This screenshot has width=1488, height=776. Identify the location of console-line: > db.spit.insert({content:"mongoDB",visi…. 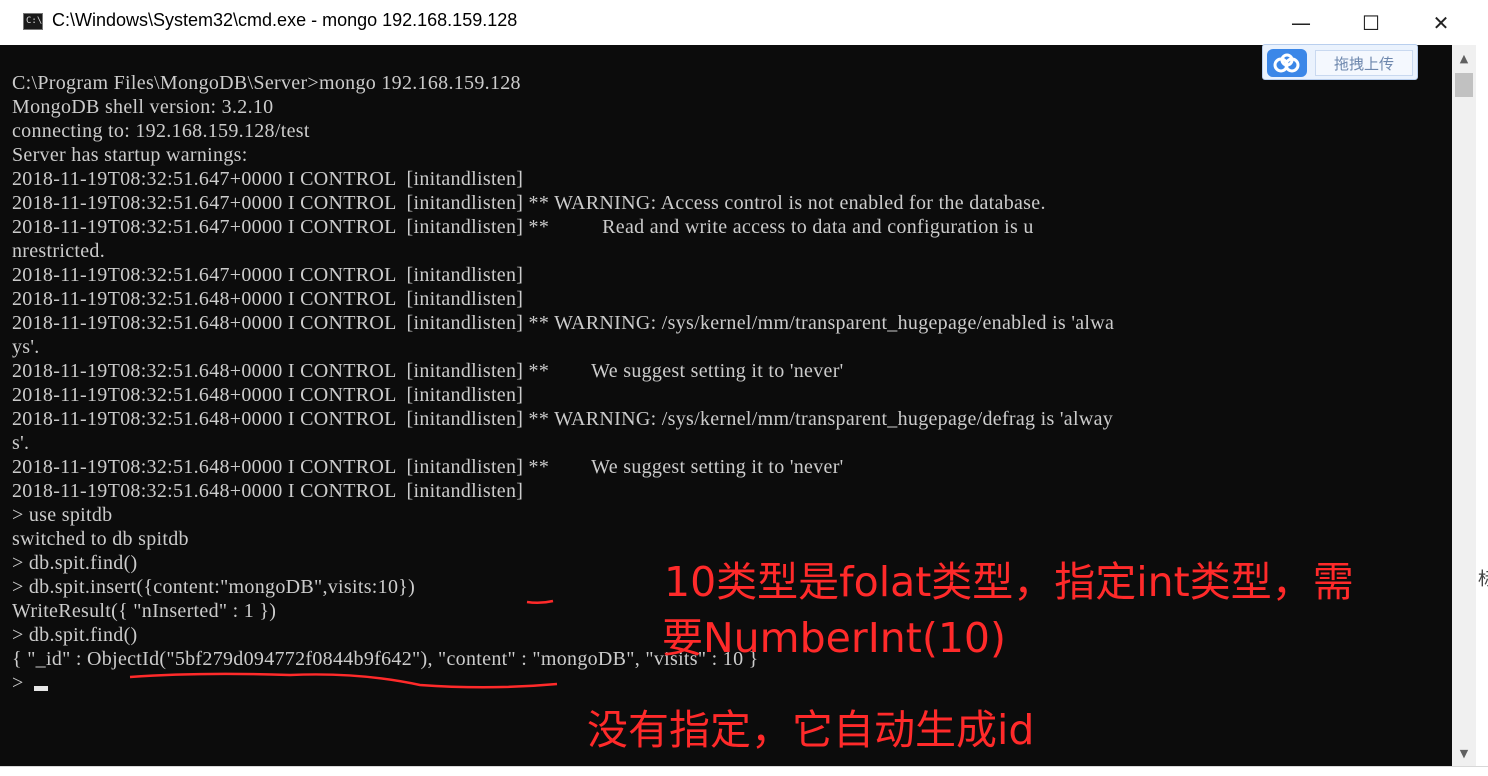
(214, 587).